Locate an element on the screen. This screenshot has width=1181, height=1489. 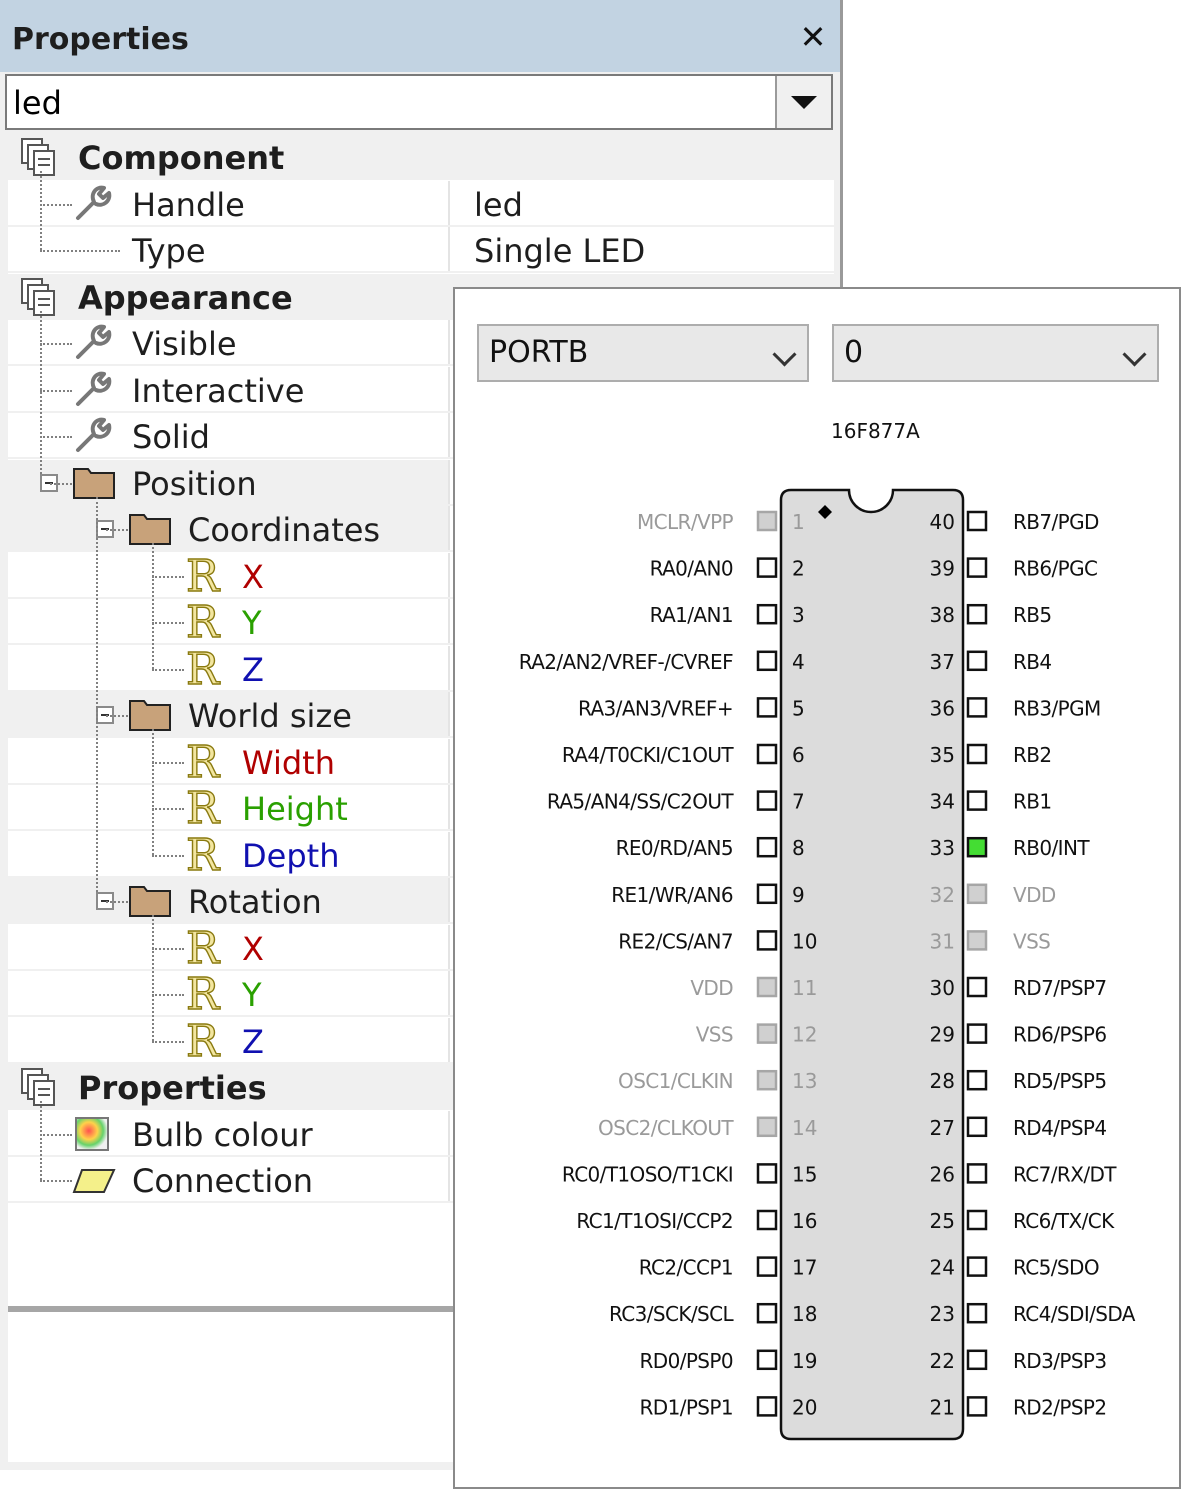
pin-21-box is located at coordinates (977, 1406).